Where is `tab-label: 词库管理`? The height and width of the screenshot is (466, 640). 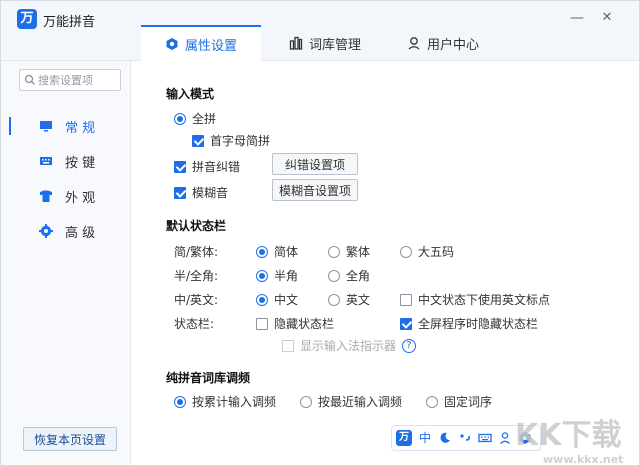
tab-label: 词库管理 is located at coordinates (335, 45).